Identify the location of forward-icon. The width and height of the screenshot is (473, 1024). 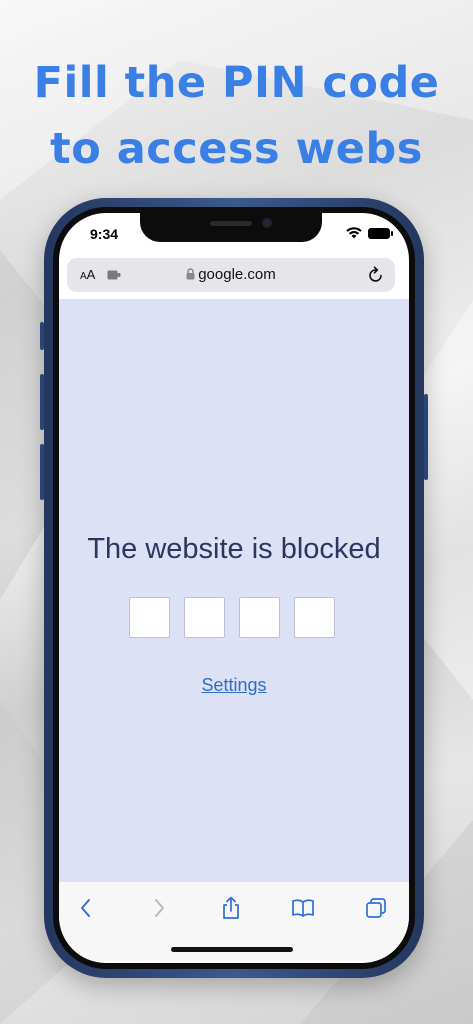
(159, 908).